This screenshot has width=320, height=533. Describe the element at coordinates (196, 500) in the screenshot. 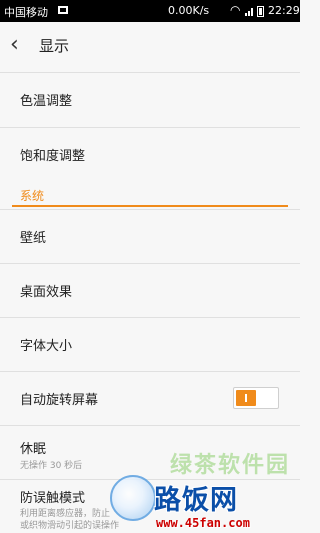

I see `watermark-main-text: 路饭网` at that location.